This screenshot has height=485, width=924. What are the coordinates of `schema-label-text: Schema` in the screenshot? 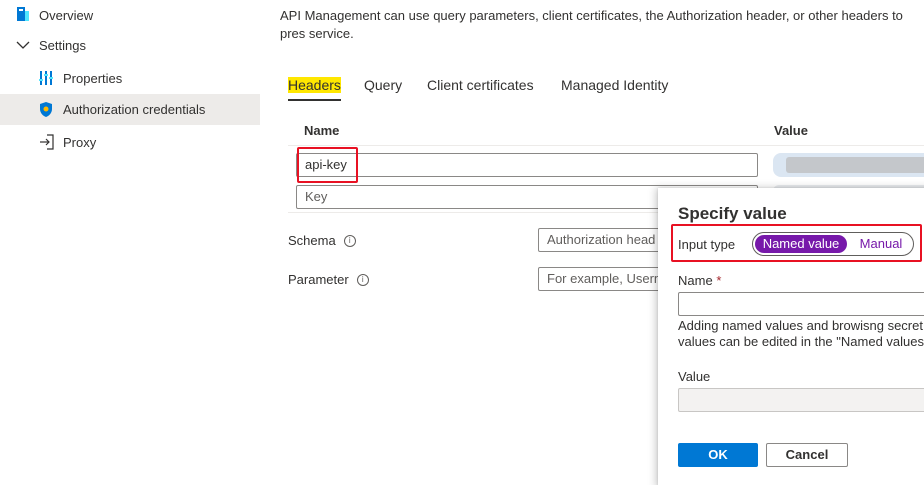 It's located at (312, 240).